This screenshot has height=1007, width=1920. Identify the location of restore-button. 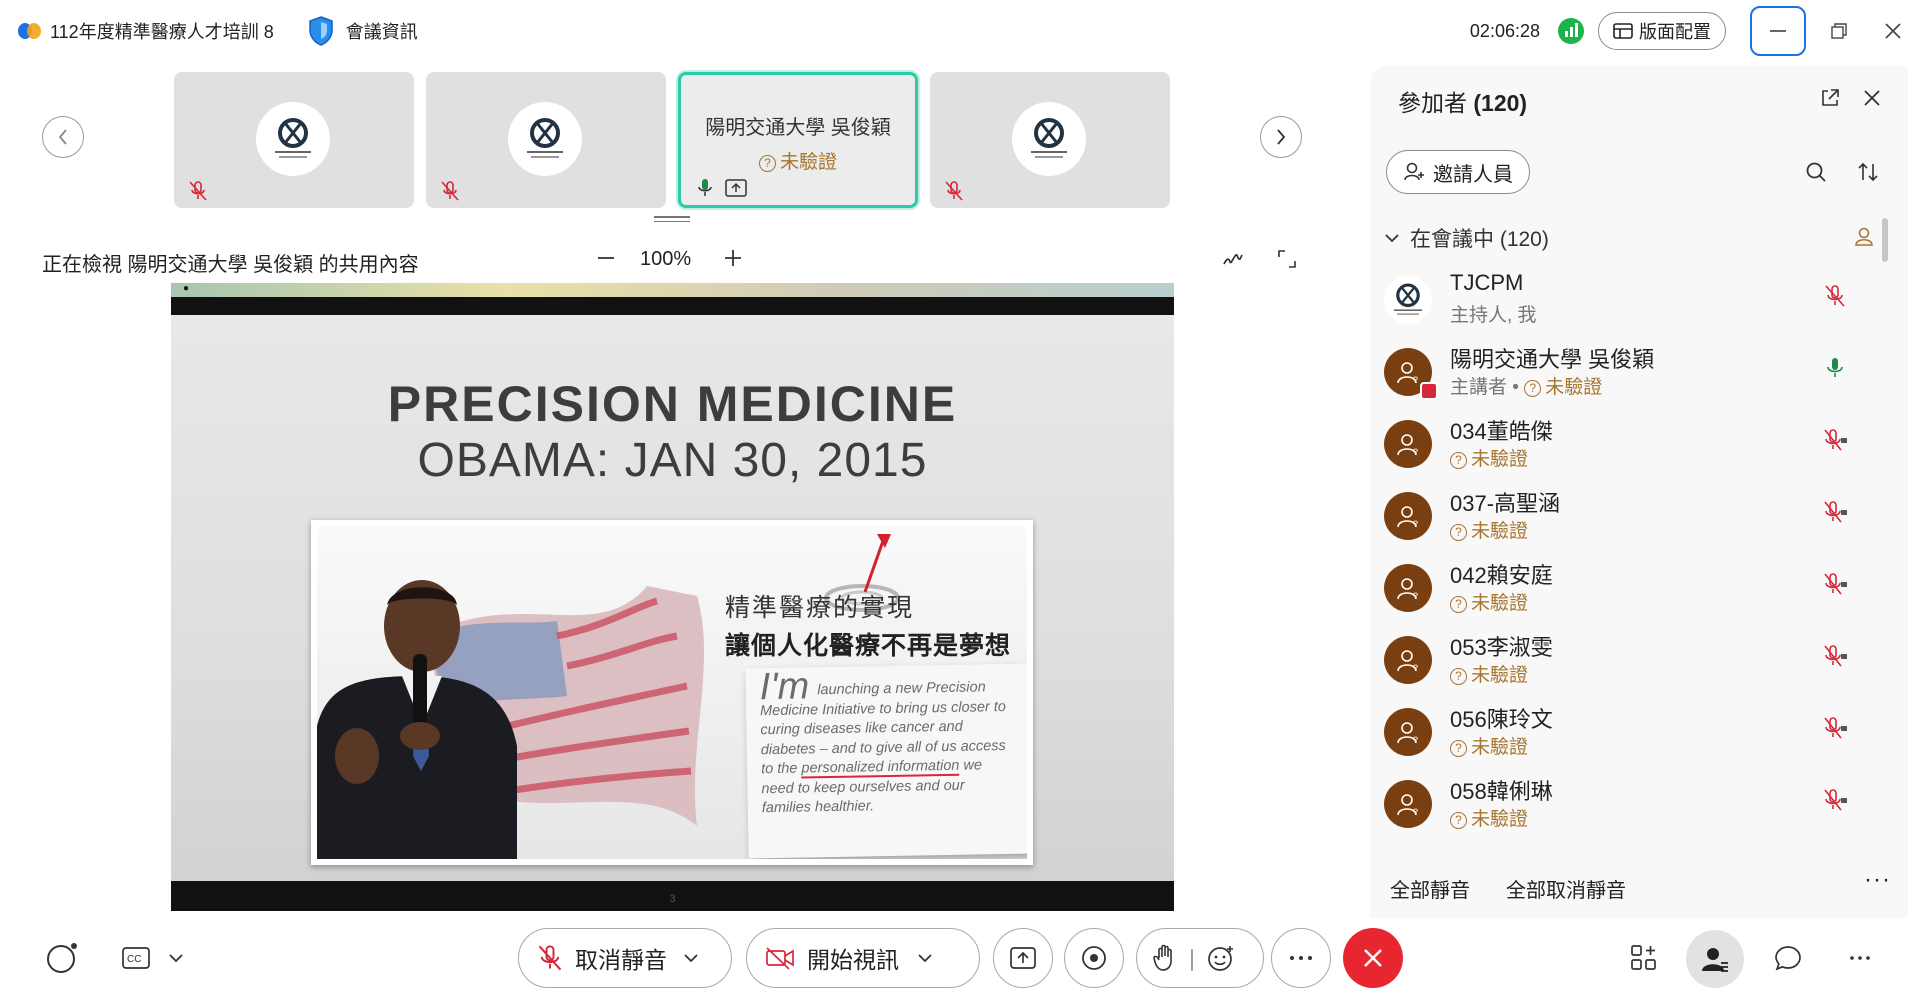
(1839, 31).